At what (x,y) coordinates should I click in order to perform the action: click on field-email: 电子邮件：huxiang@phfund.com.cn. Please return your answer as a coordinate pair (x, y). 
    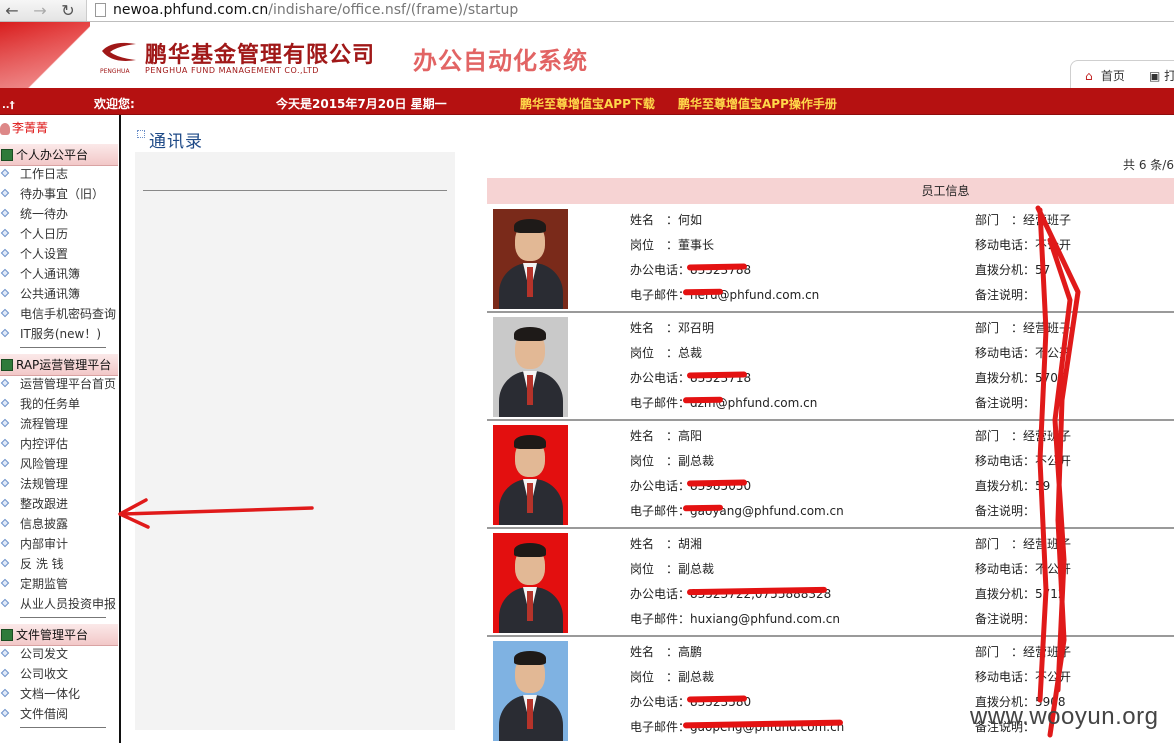
    Looking at the image, I should click on (735, 618).